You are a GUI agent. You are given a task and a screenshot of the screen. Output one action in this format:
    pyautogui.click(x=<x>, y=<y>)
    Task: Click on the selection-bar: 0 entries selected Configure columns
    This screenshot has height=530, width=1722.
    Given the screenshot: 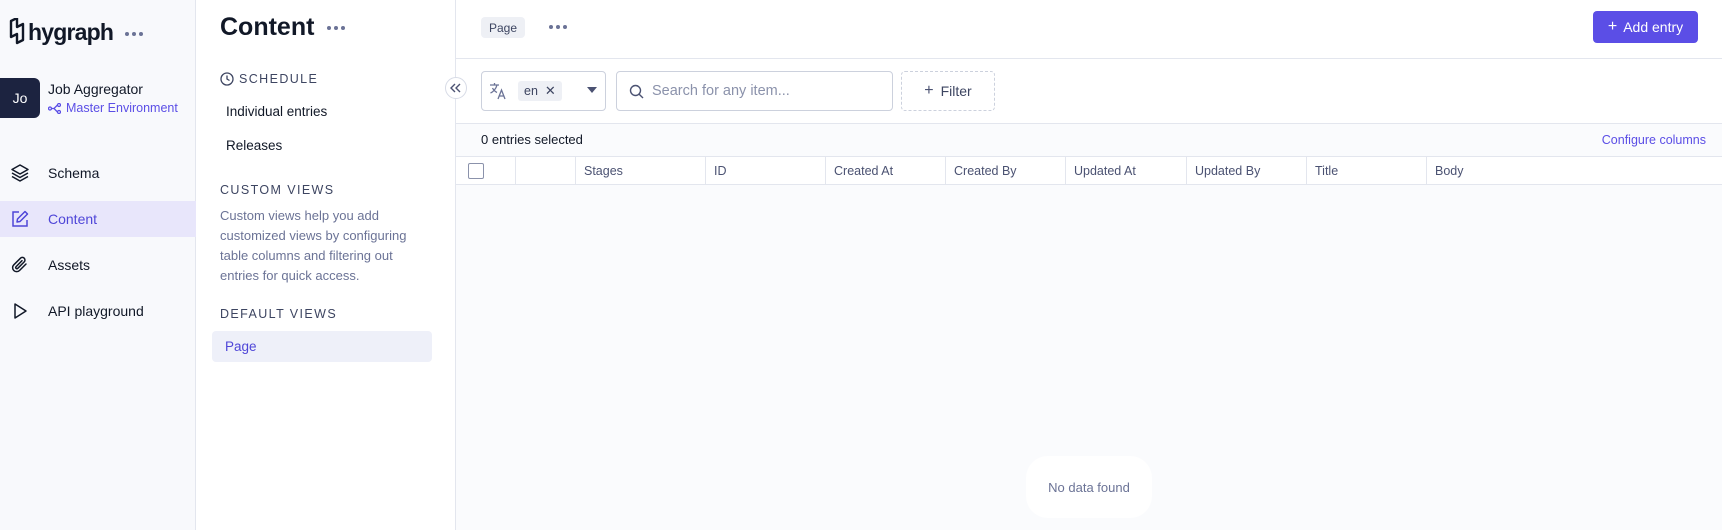 What is the action you would take?
    pyautogui.click(x=1089, y=140)
    